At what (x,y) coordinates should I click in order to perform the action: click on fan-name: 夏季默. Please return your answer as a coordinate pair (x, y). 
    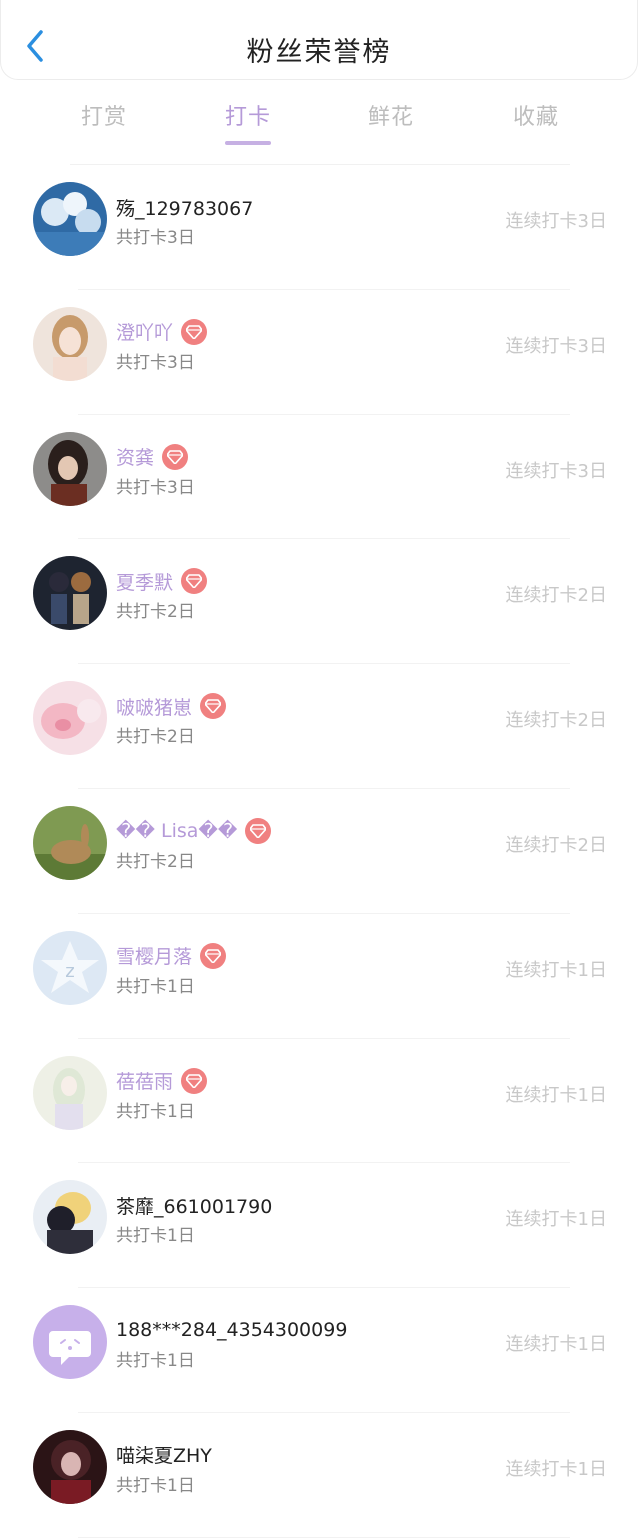
    Looking at the image, I should click on (145, 582).